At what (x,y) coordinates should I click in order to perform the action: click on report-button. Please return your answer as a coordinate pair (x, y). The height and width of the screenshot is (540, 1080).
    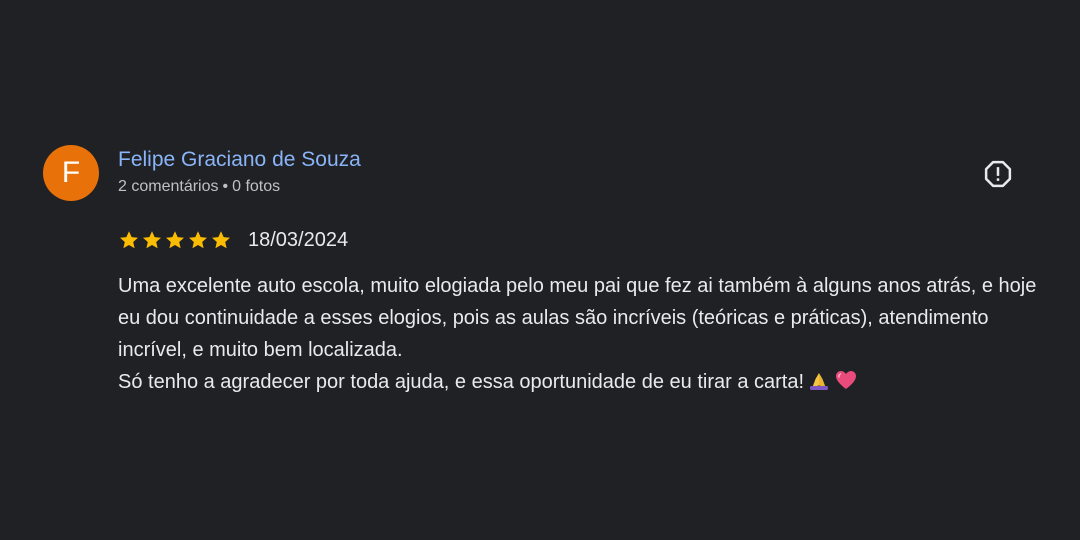
    Looking at the image, I should click on (998, 176).